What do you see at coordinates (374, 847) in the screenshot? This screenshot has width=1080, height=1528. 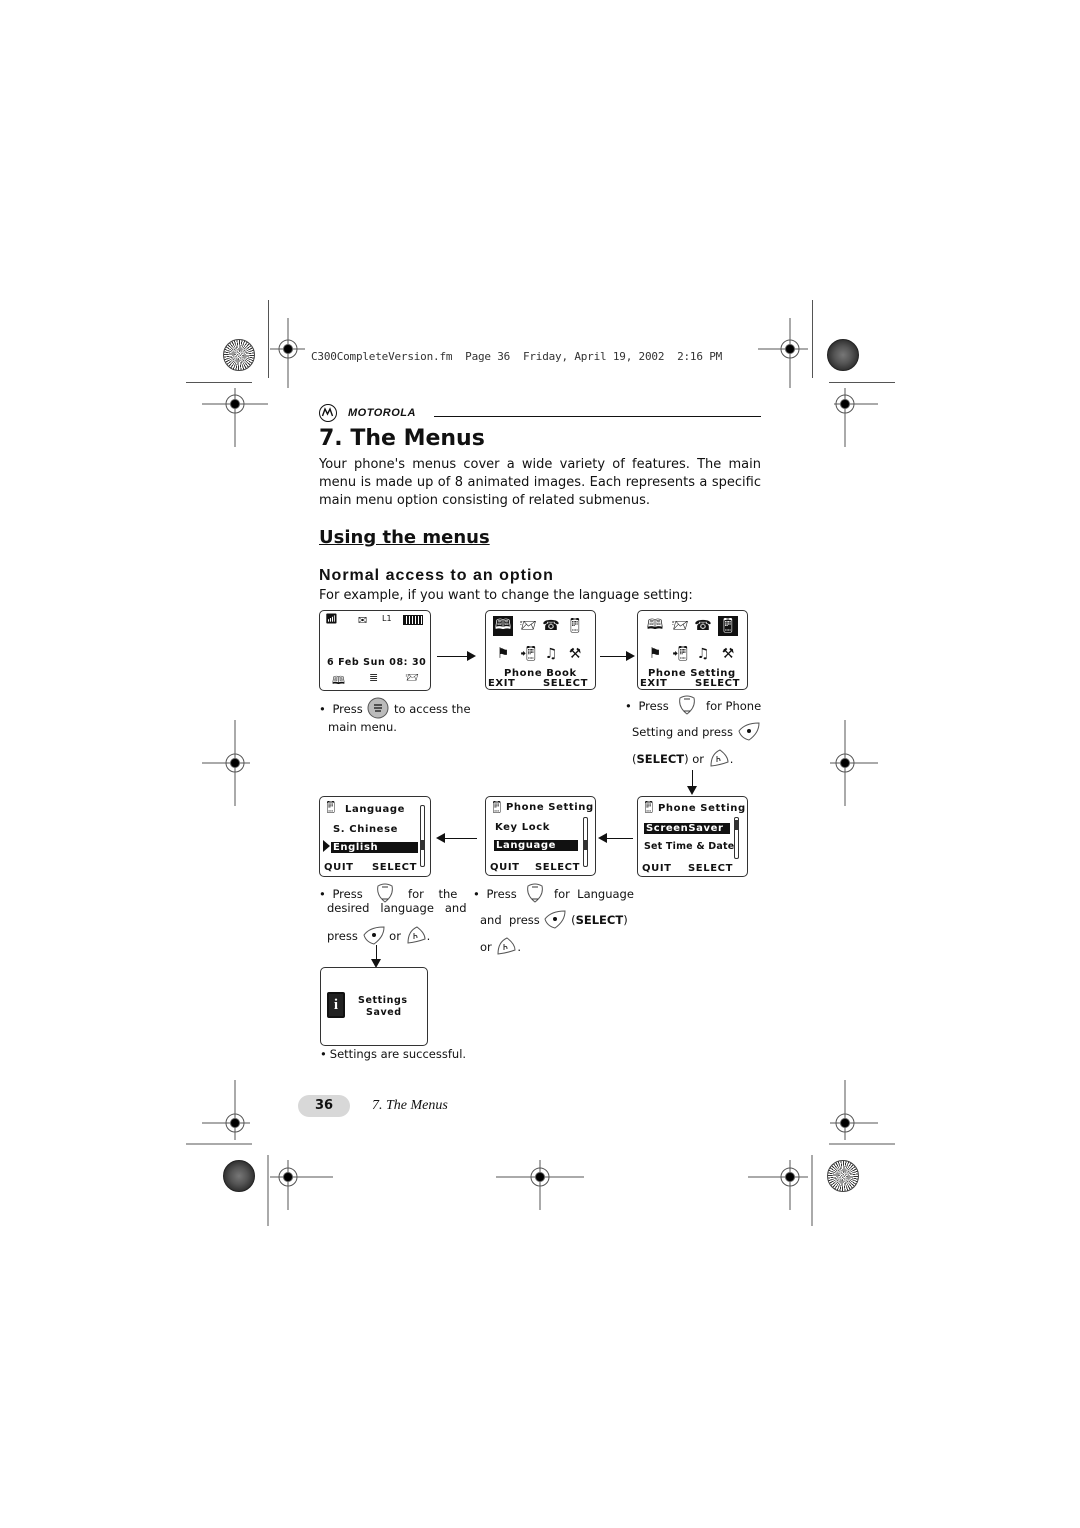 I see `list-item-selected: English` at bounding box center [374, 847].